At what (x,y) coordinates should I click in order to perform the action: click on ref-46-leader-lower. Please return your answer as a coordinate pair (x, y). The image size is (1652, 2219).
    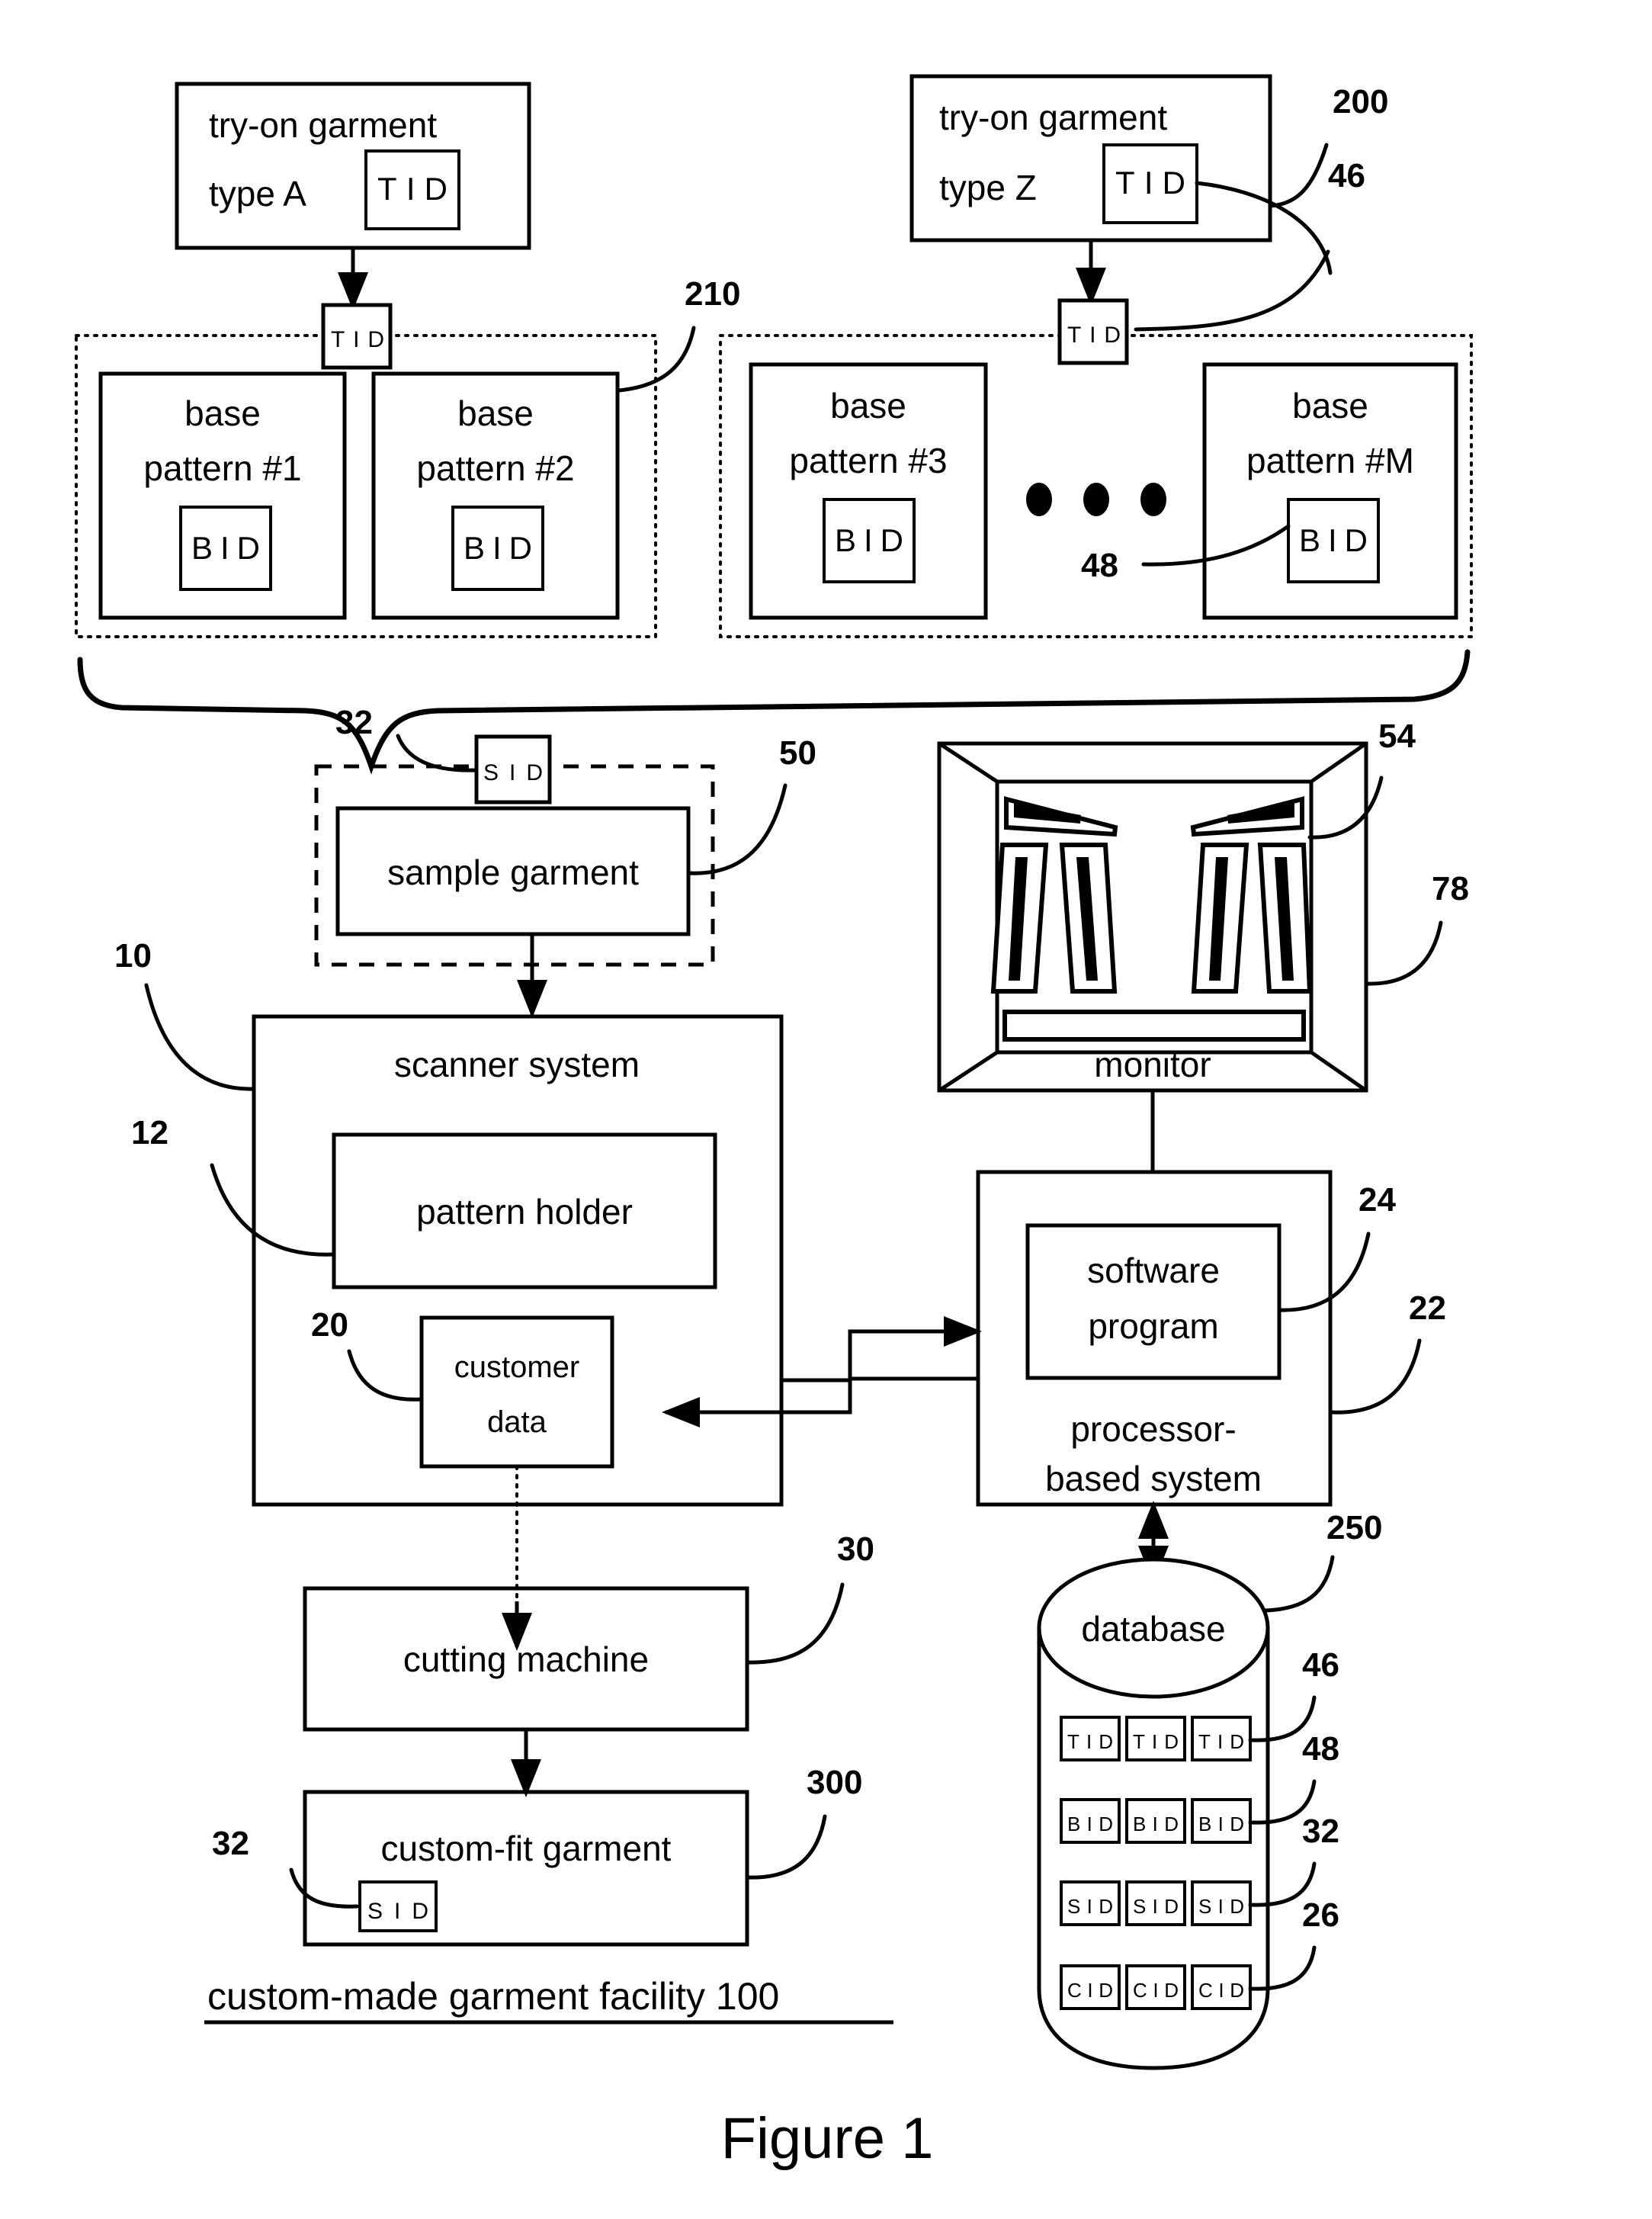
    Looking at the image, I should click on (1232, 290).